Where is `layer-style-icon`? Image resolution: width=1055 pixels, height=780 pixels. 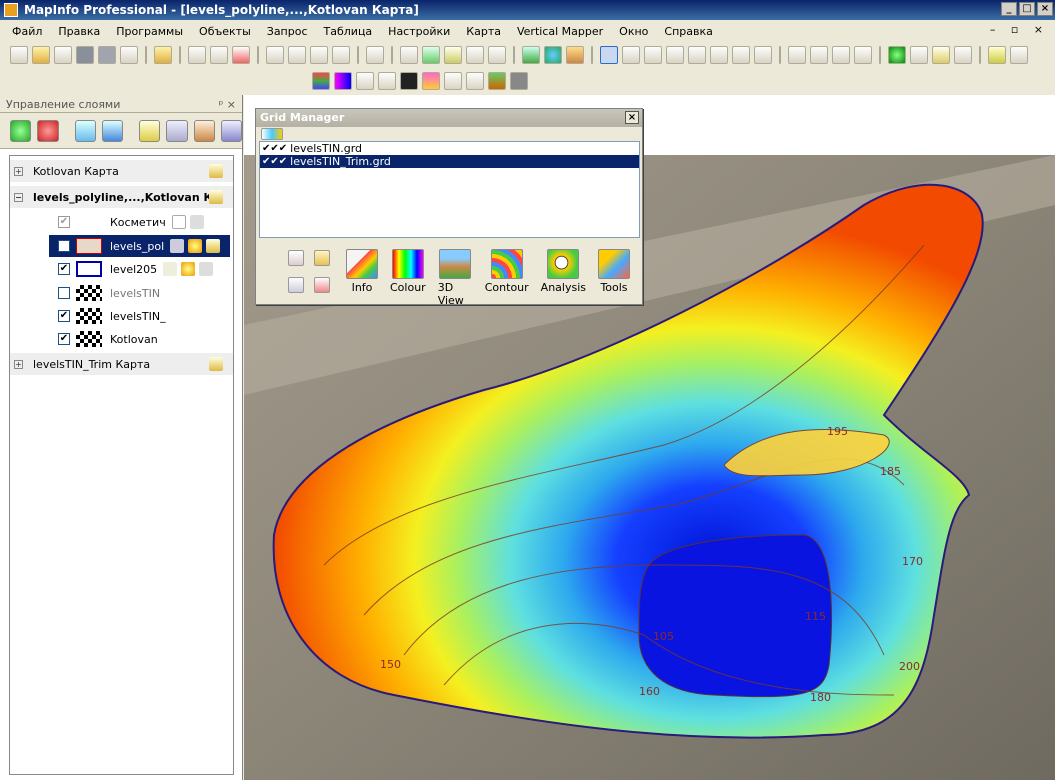
layer-style-icon is located at coordinates (177, 130).